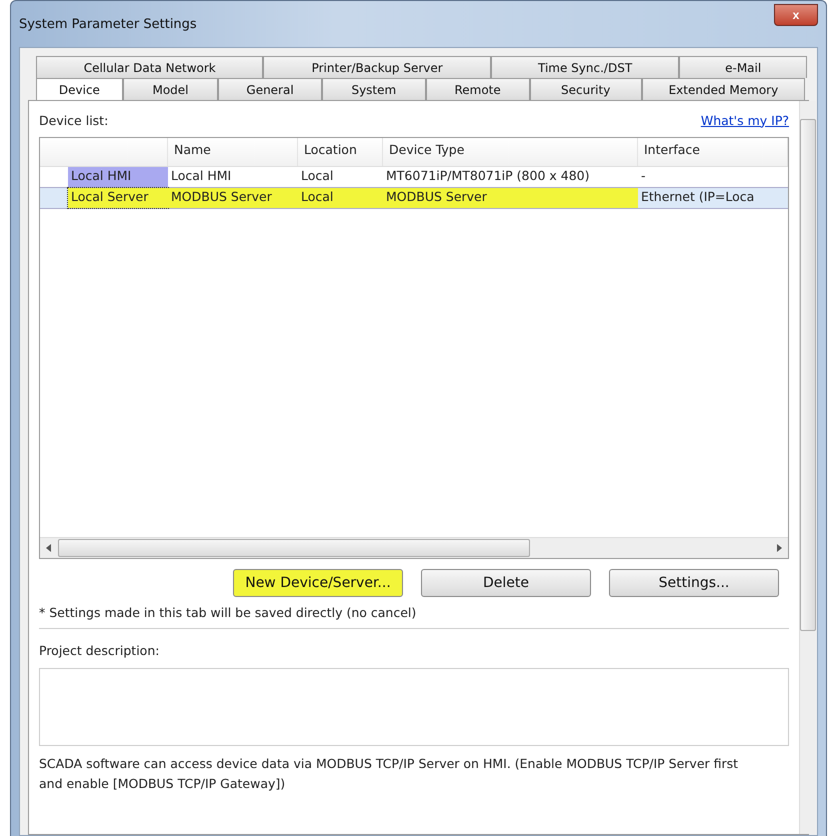  What do you see at coordinates (99, 650) in the screenshot?
I see `project-description-label: Project description:` at bounding box center [99, 650].